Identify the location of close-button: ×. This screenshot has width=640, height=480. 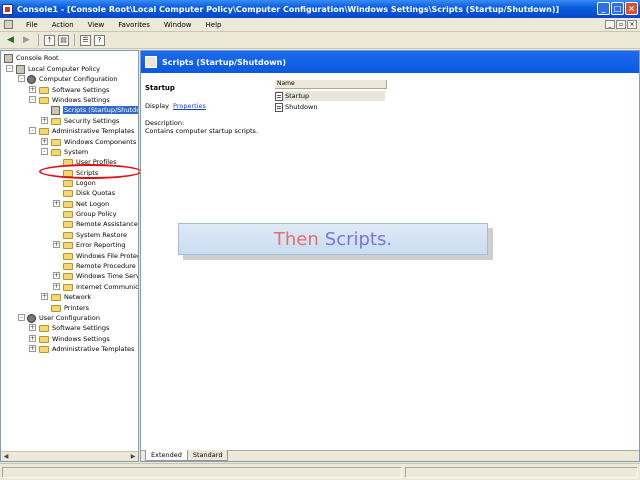
(631, 8).